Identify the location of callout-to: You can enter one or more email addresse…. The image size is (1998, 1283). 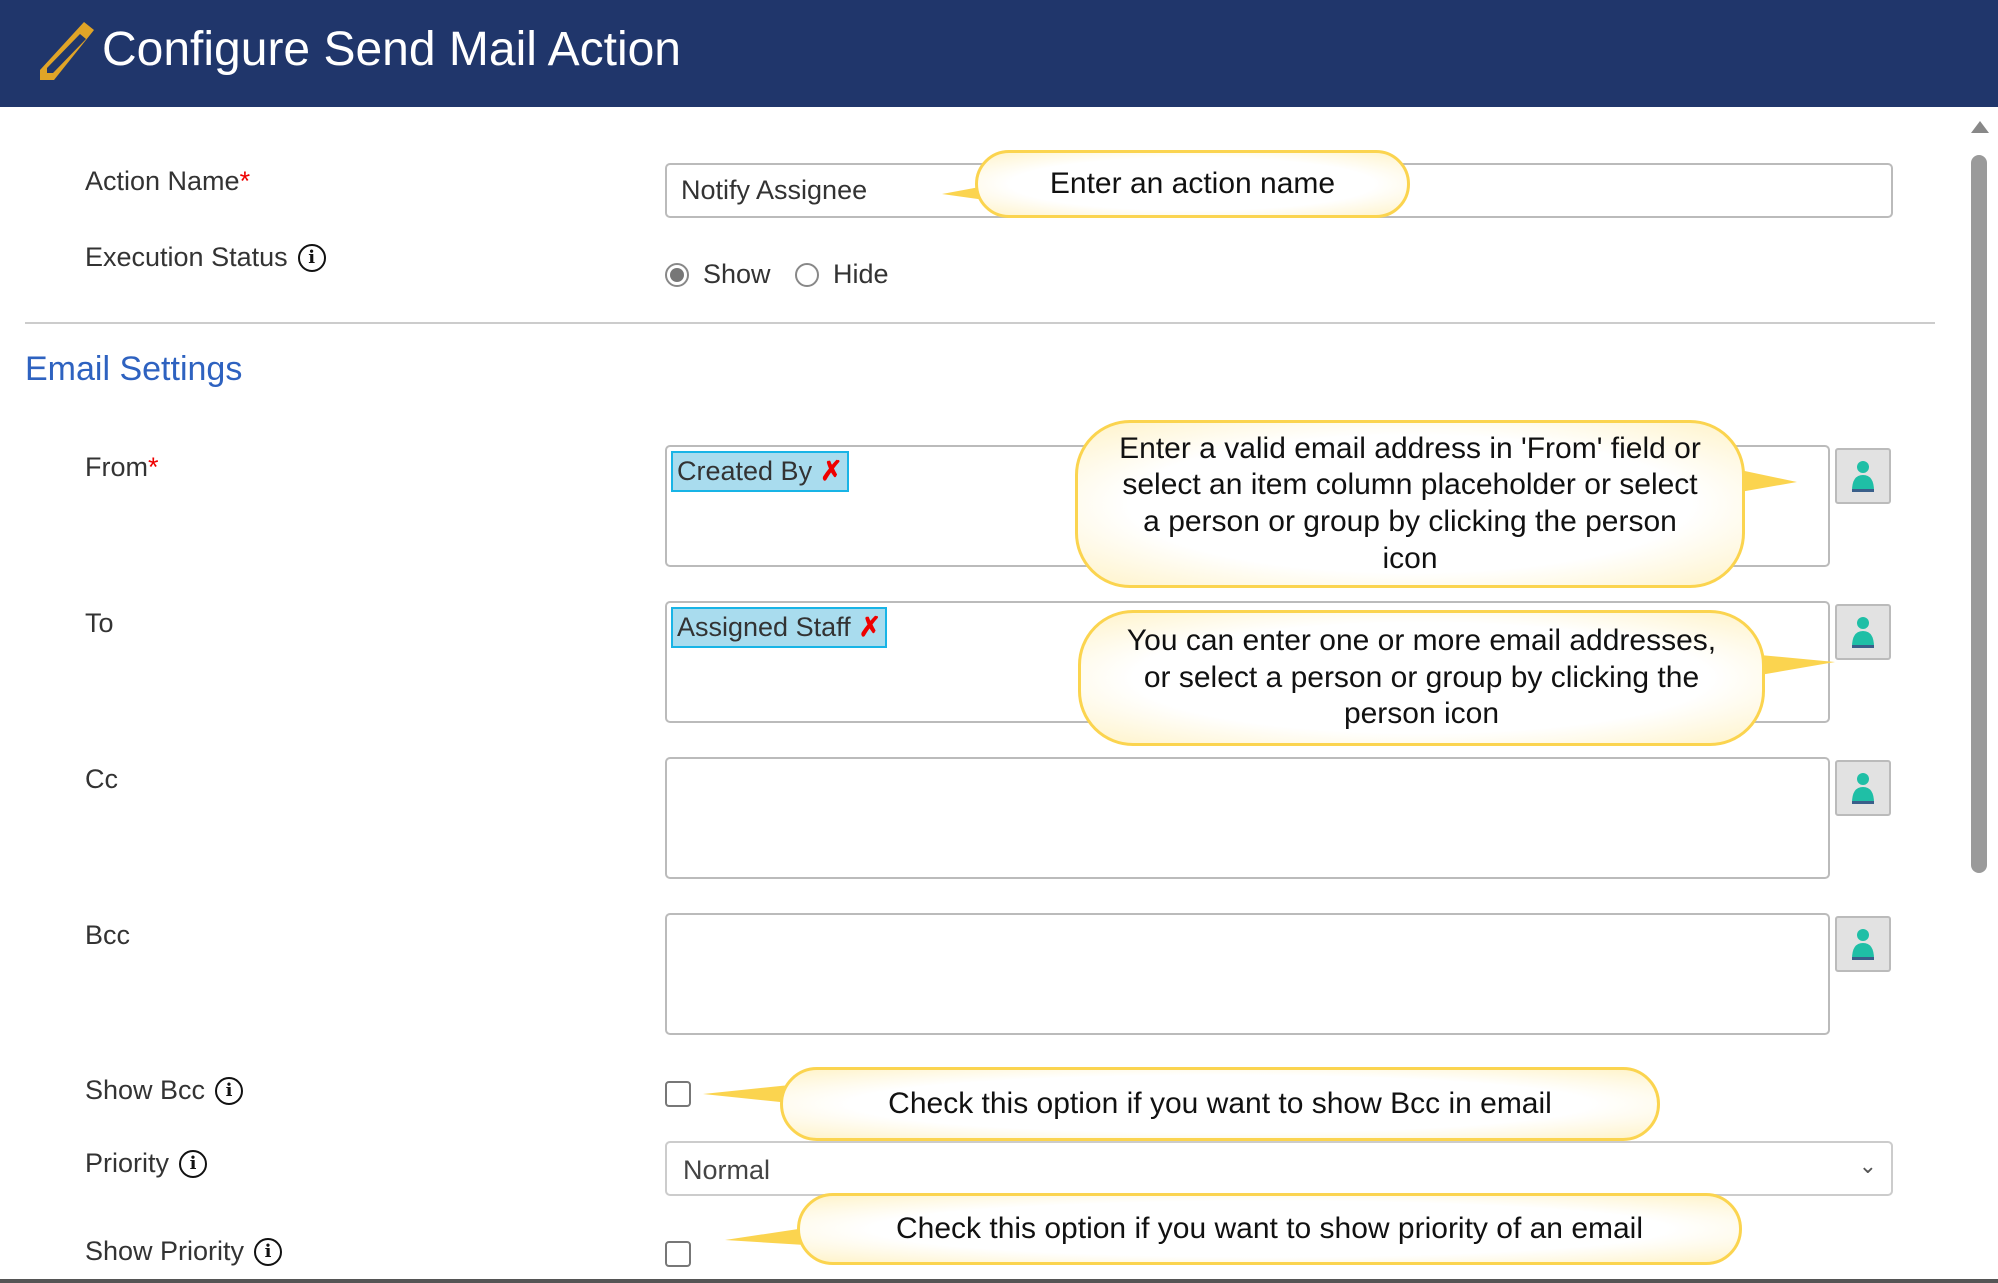
(1421, 678).